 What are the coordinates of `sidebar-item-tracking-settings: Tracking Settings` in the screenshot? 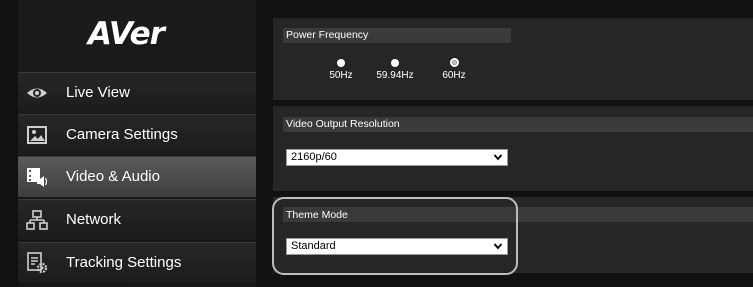 It's located at (137, 262).